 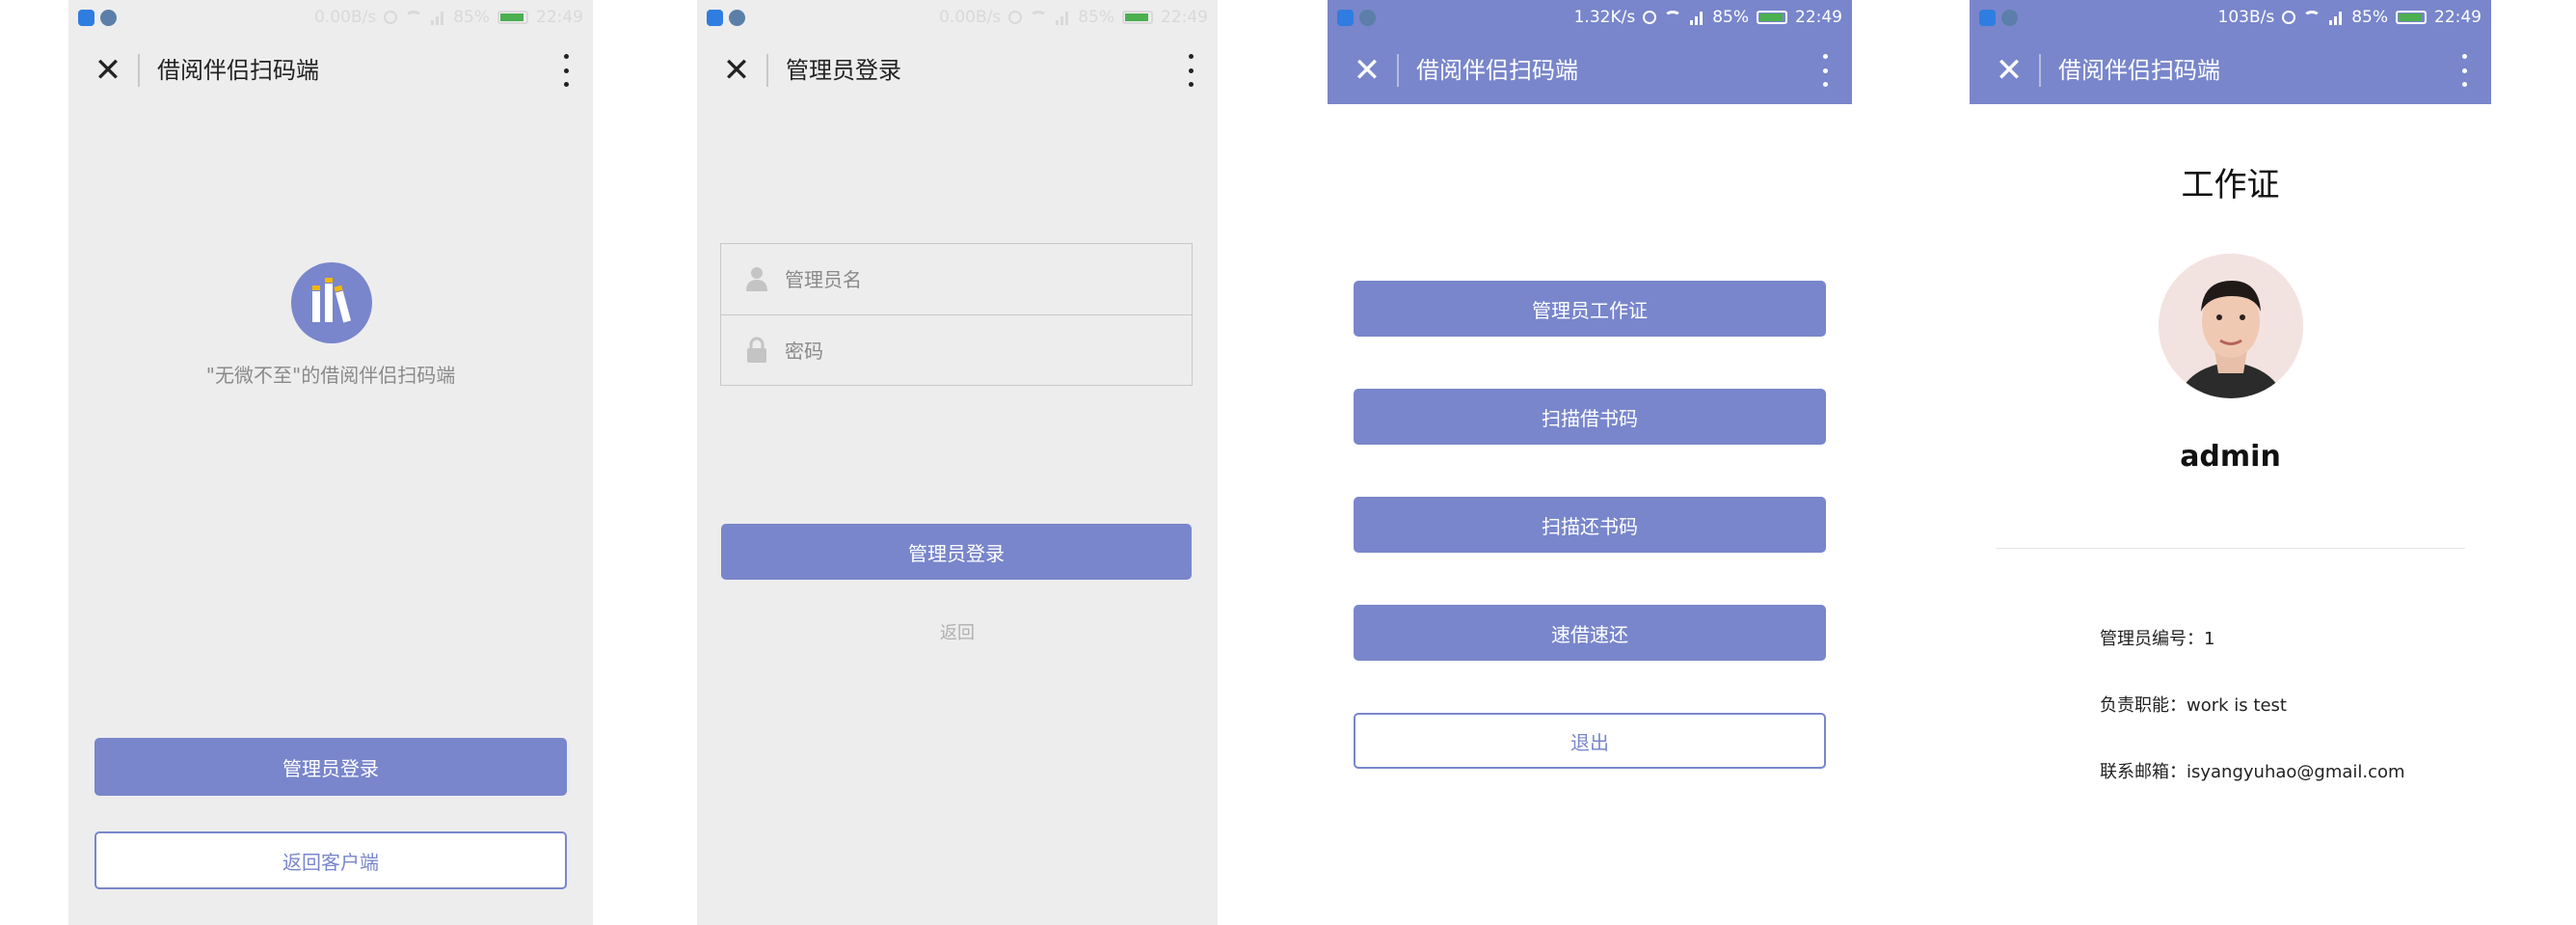 I want to click on network-speed: 103B/s, so click(x=2246, y=17).